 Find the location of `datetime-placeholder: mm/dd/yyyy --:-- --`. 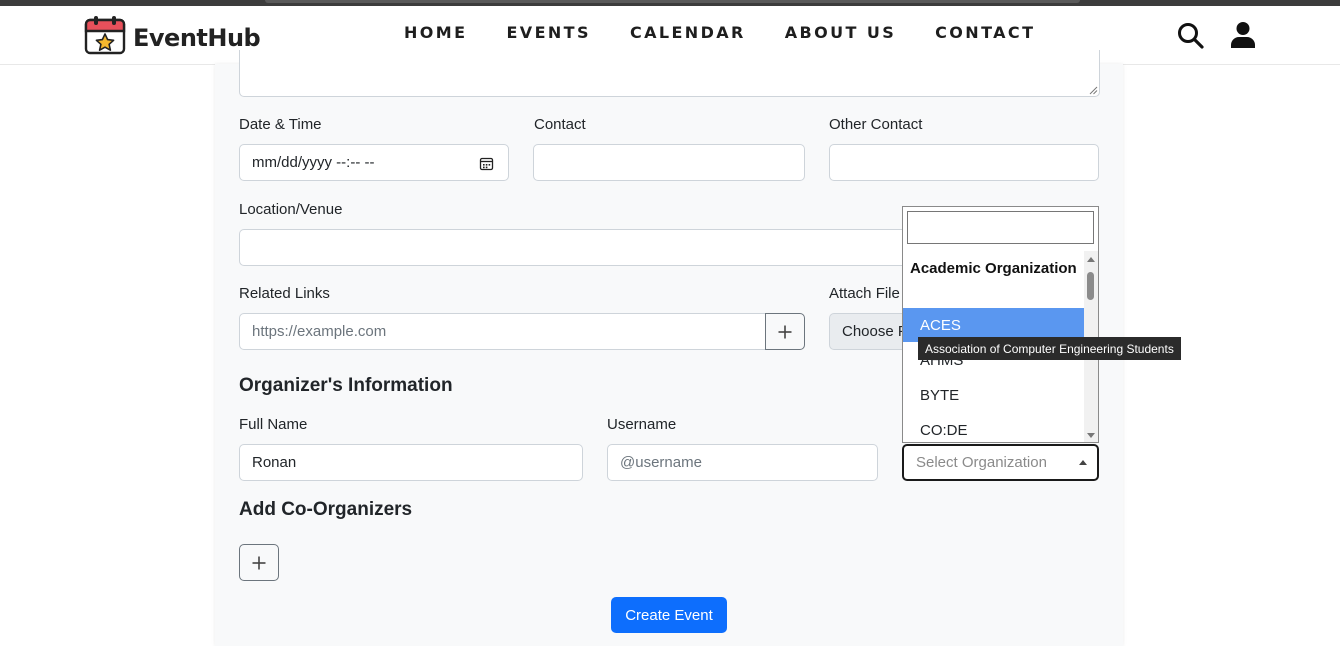

datetime-placeholder: mm/dd/yyyy --:-- -- is located at coordinates (313, 162).